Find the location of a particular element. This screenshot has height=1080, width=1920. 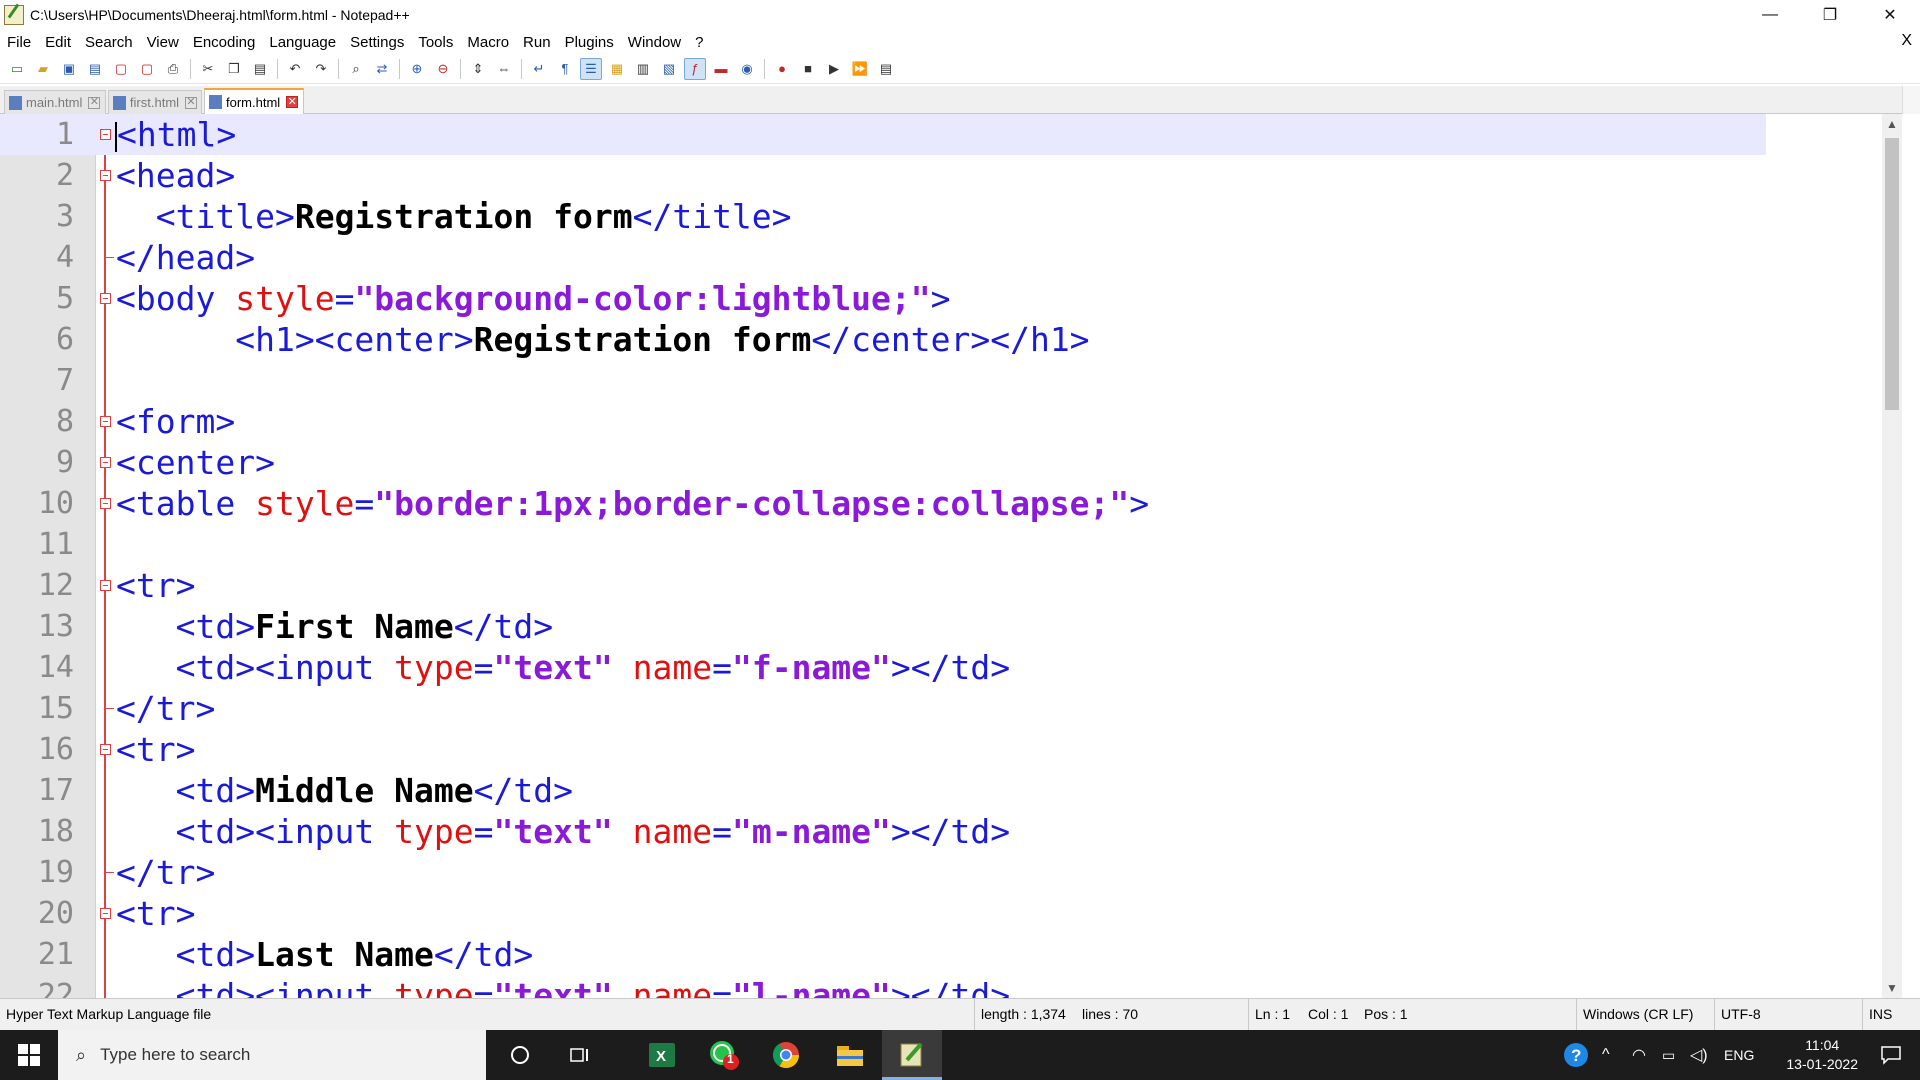

sync-vertical-icon: ⇕ is located at coordinates (478, 69).